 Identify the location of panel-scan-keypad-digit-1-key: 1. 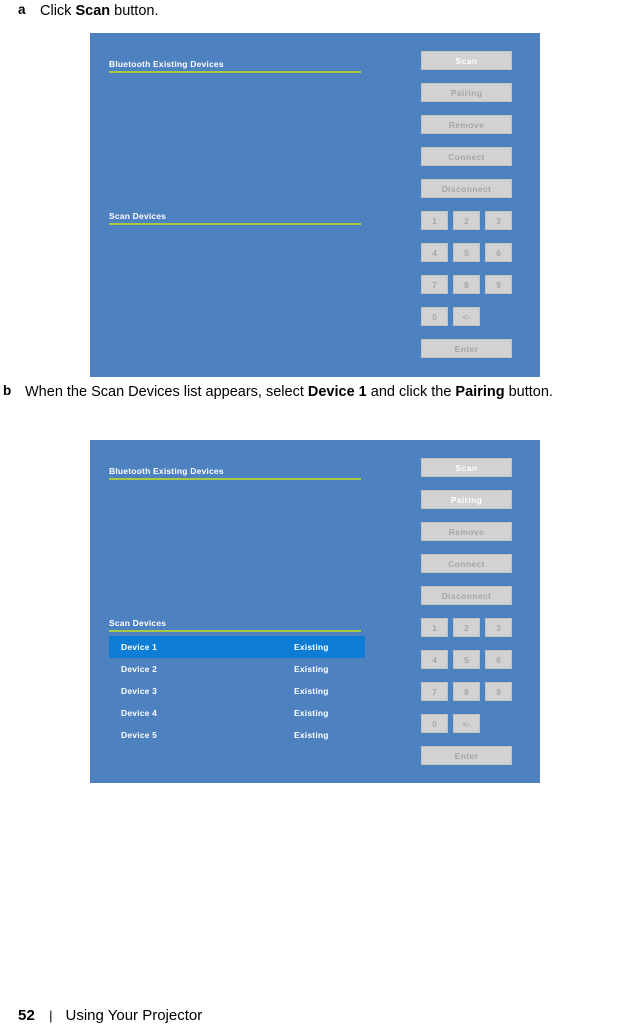
(434, 220).